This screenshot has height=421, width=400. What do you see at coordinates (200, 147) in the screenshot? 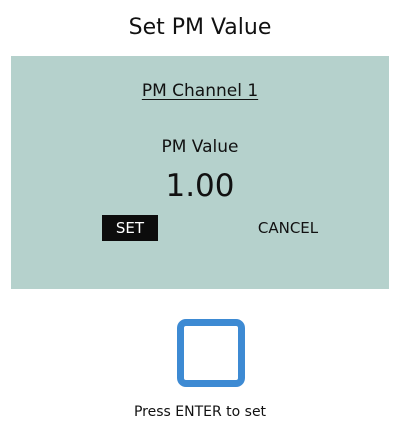
I see `pm-value-label: PM Value` at bounding box center [200, 147].